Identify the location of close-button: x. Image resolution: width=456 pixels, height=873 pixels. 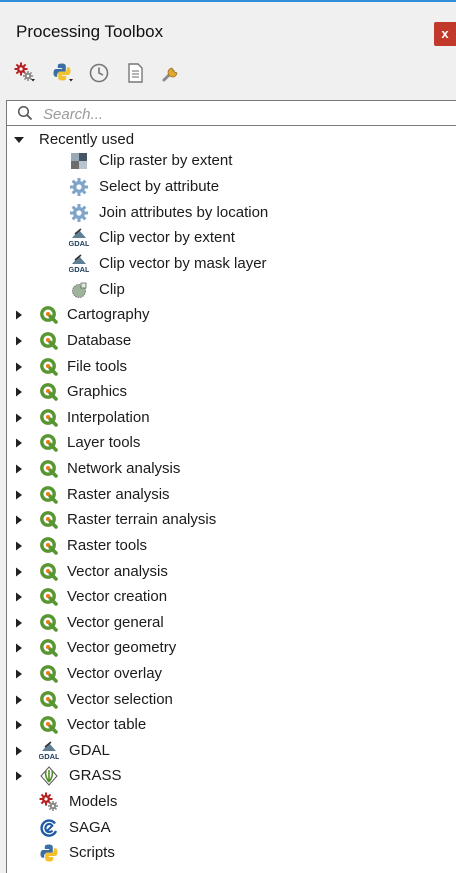
(445, 34).